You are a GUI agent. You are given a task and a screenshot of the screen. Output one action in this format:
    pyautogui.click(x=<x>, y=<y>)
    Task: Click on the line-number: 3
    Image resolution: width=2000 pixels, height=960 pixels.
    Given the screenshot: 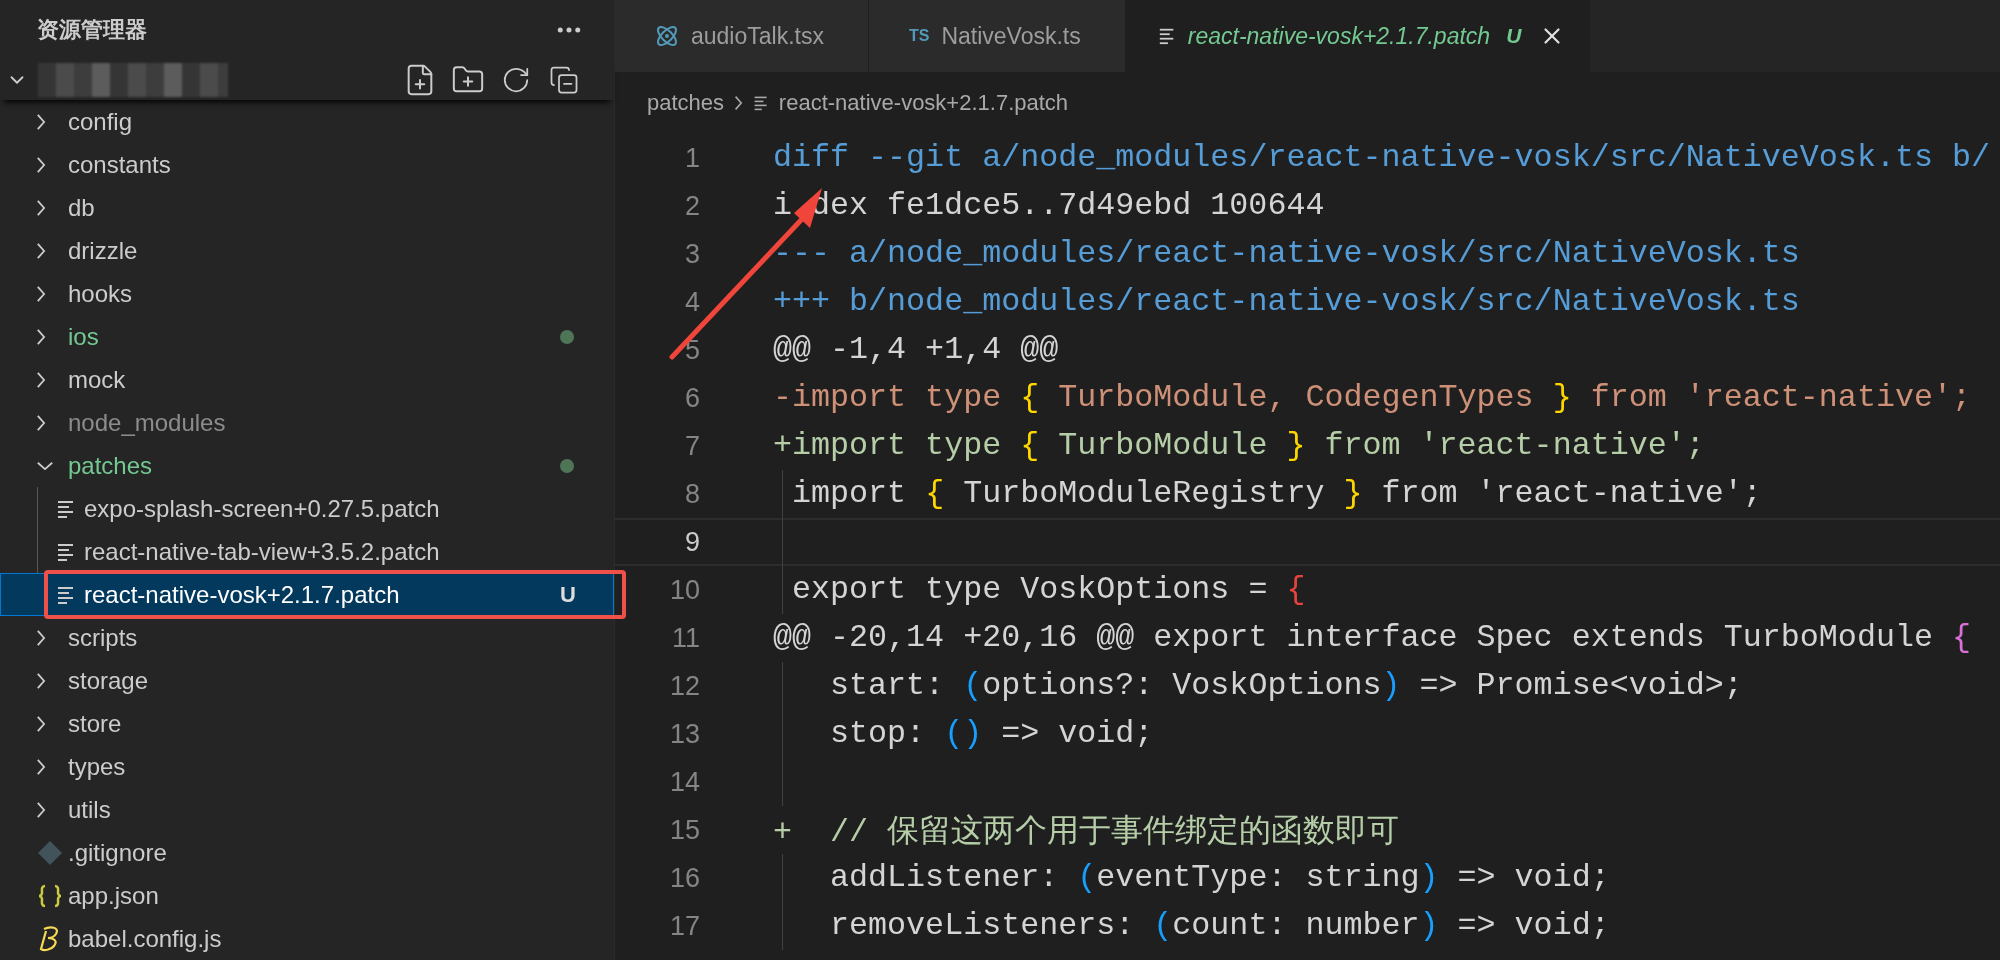 What is the action you would take?
    pyautogui.click(x=691, y=254)
    